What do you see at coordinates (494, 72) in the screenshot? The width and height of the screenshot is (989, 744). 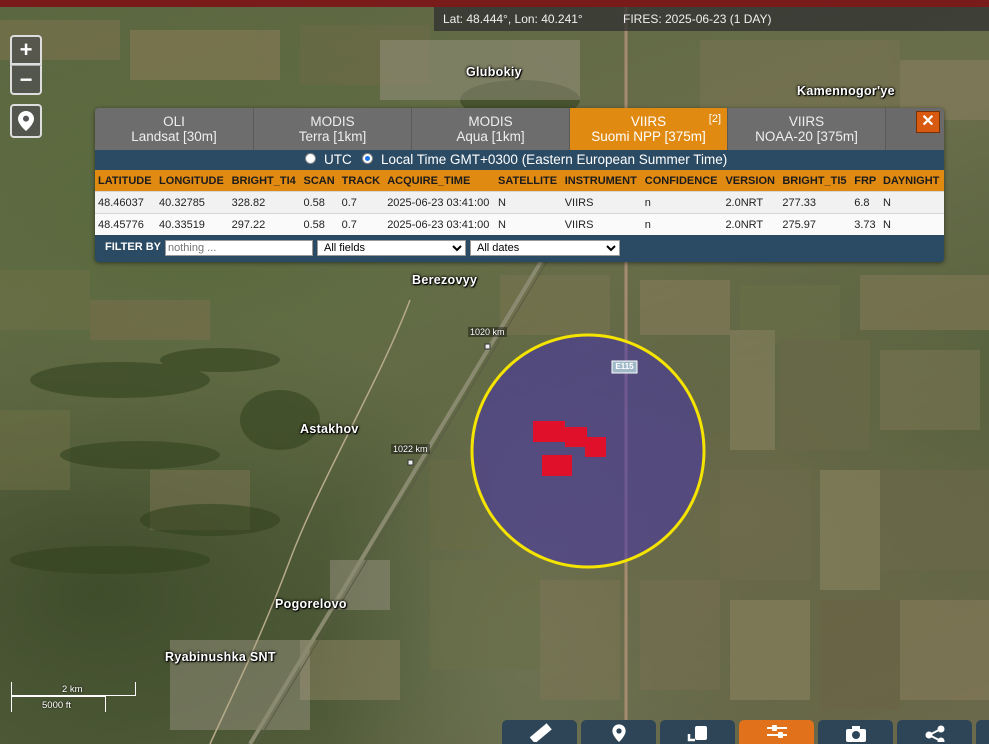 I see `place-label-glubokiy: Glubokiy` at bounding box center [494, 72].